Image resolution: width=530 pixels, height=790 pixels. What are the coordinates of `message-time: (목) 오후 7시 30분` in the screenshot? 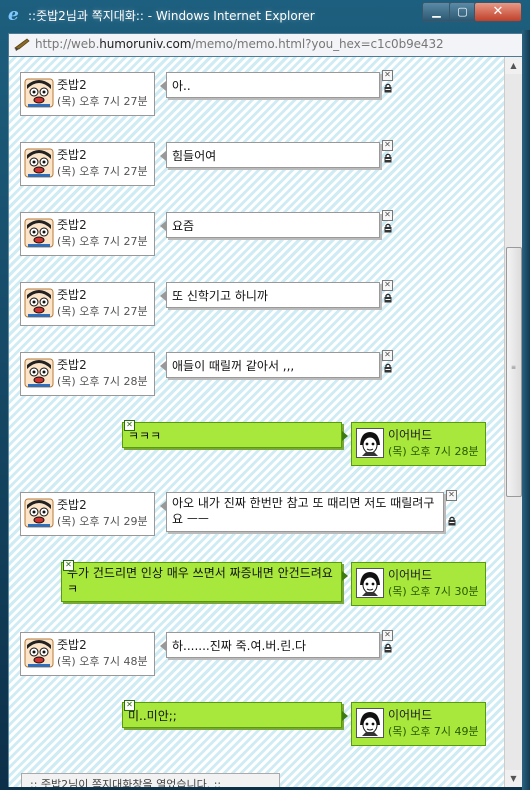 It's located at (433, 591).